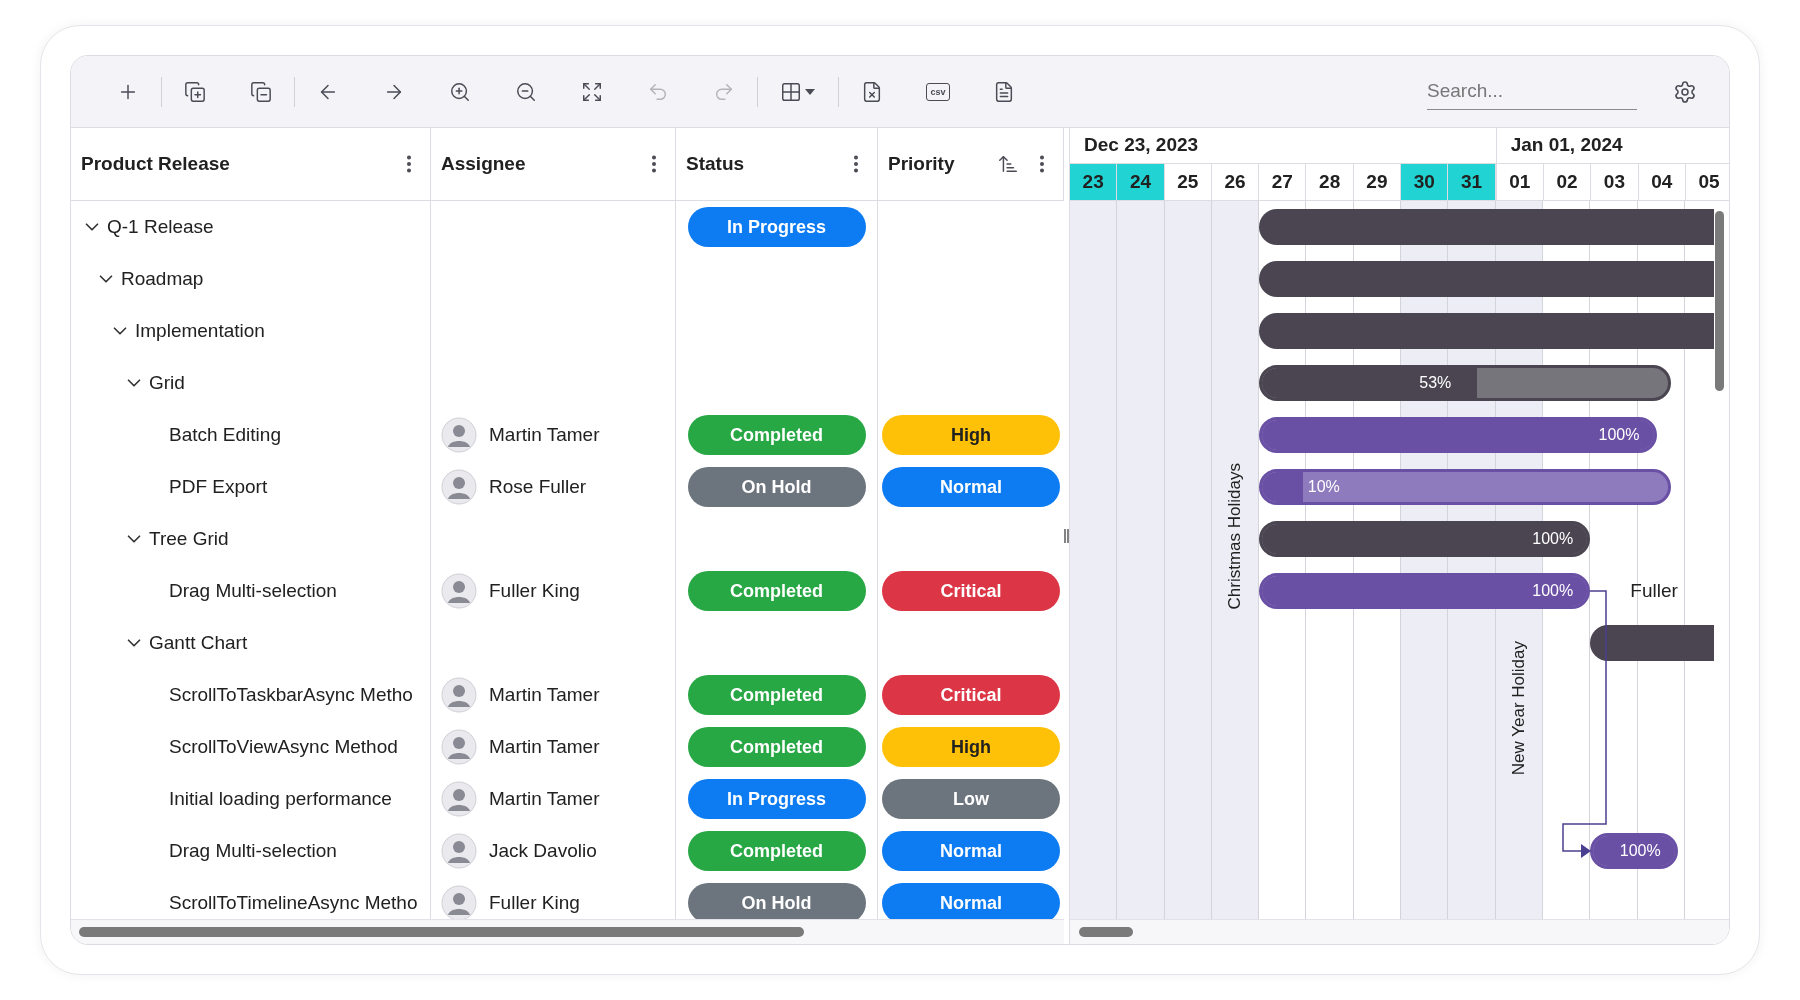 The height and width of the screenshot is (1000, 1800). Describe the element at coordinates (791, 91) in the screenshot. I see `grid-icon` at that location.